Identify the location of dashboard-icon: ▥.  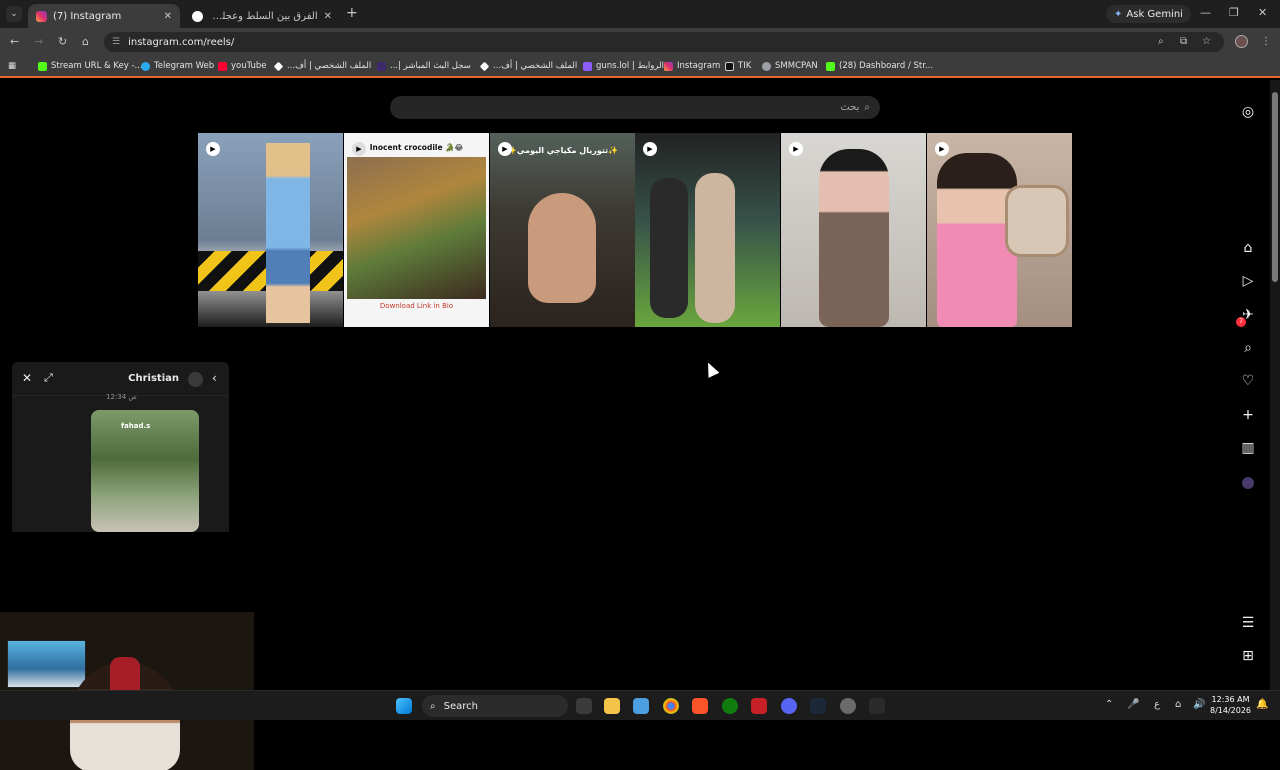
(1248, 448).